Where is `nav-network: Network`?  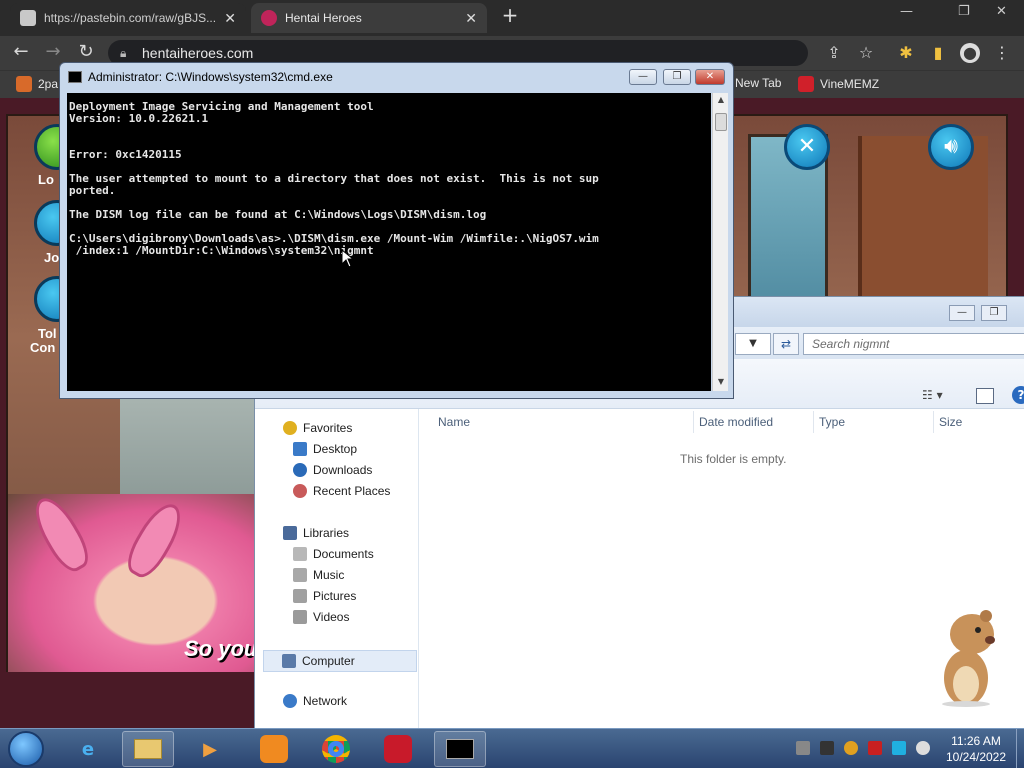
nav-network: Network is located at coordinates (315, 701).